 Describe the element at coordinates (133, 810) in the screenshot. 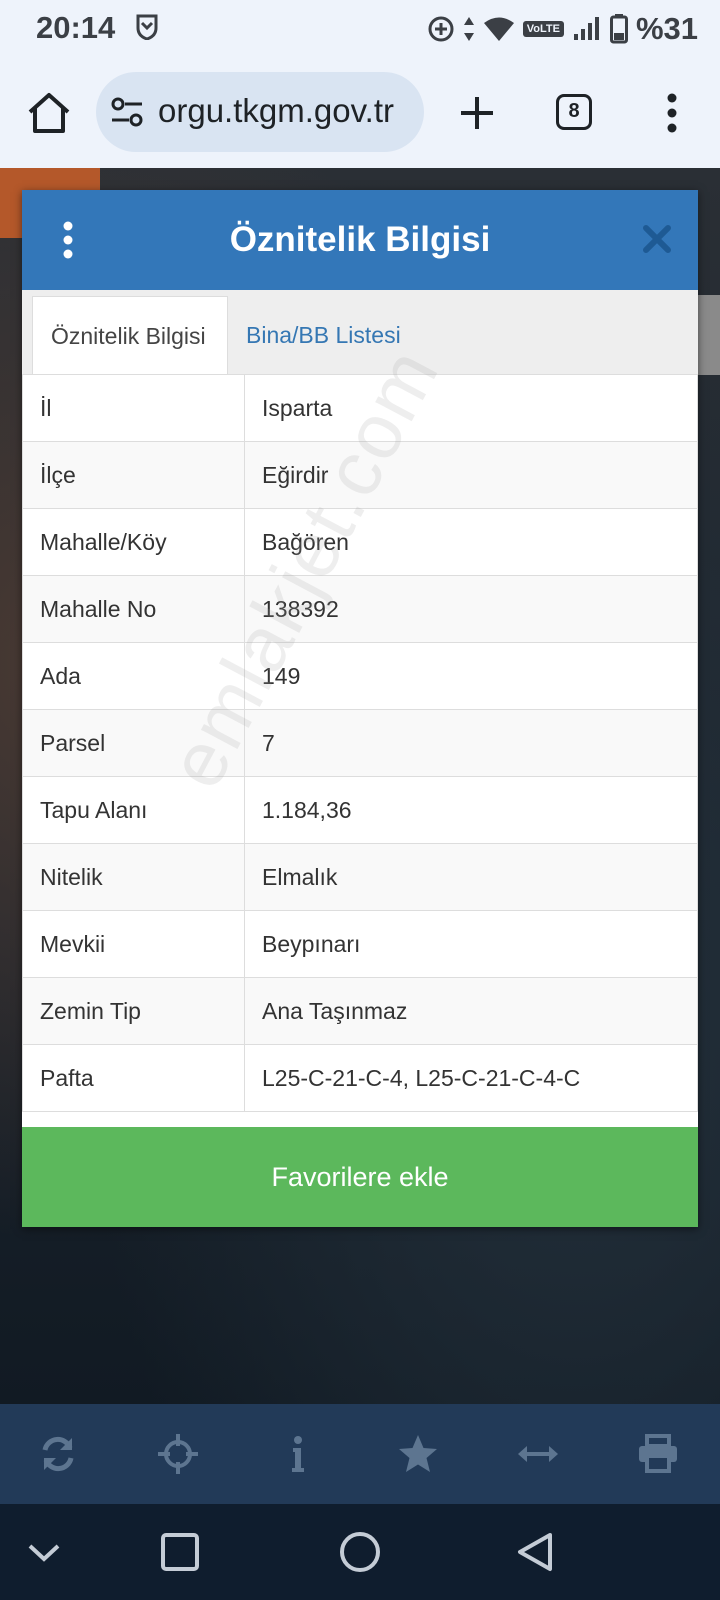

I see `attribute-key: Tapu Alanı` at that location.